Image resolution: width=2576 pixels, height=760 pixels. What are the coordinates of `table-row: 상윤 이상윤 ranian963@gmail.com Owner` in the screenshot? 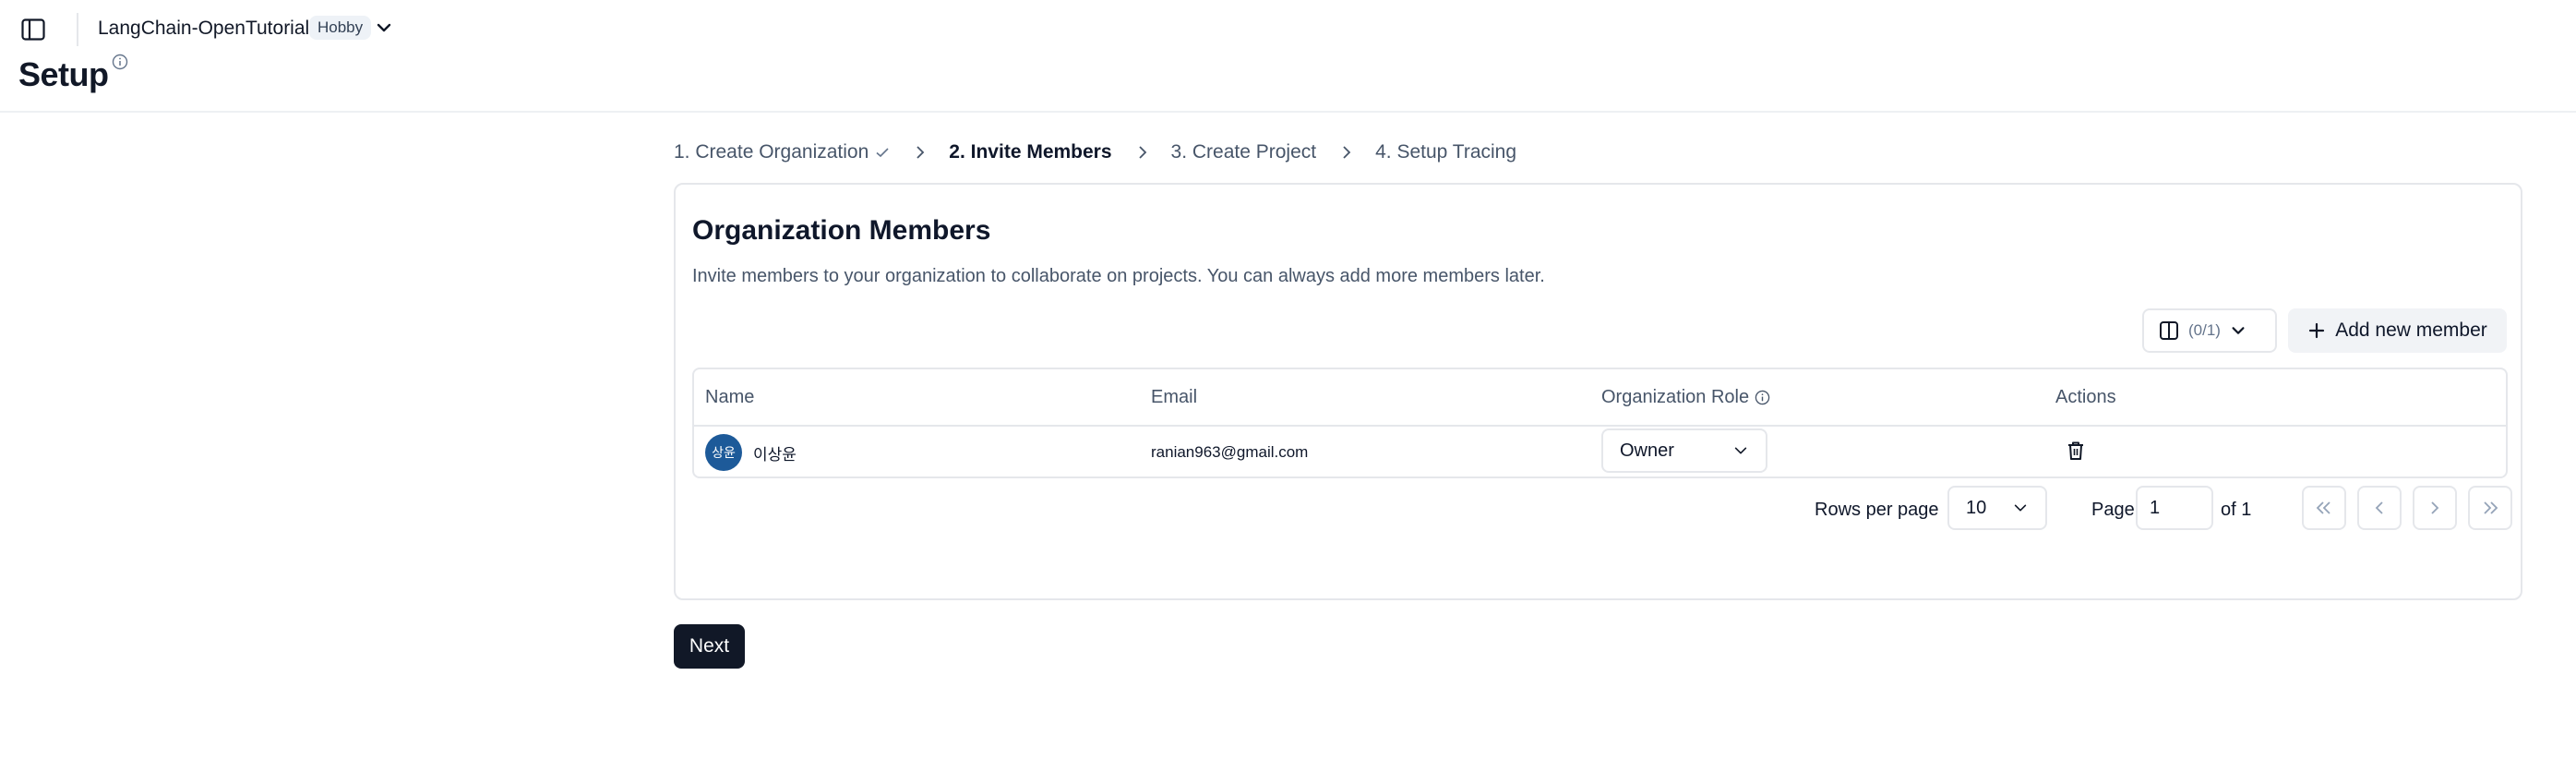 It's located at (1600, 452).